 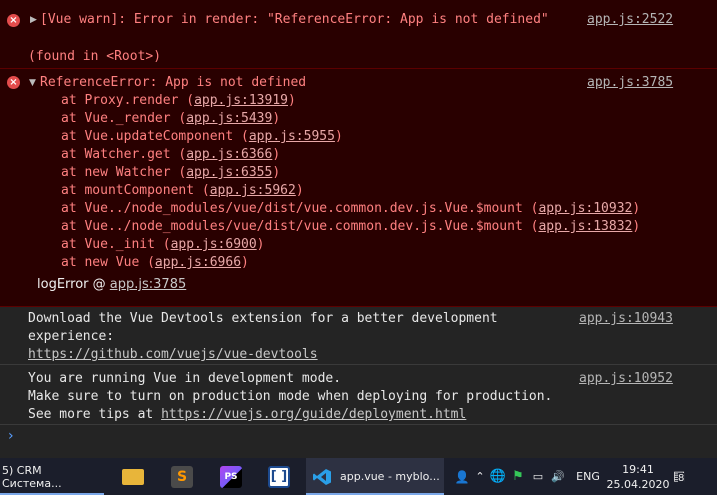 What do you see at coordinates (124, 118) in the screenshot?
I see `stack-frame-function: at Vue._render (` at bounding box center [124, 118].